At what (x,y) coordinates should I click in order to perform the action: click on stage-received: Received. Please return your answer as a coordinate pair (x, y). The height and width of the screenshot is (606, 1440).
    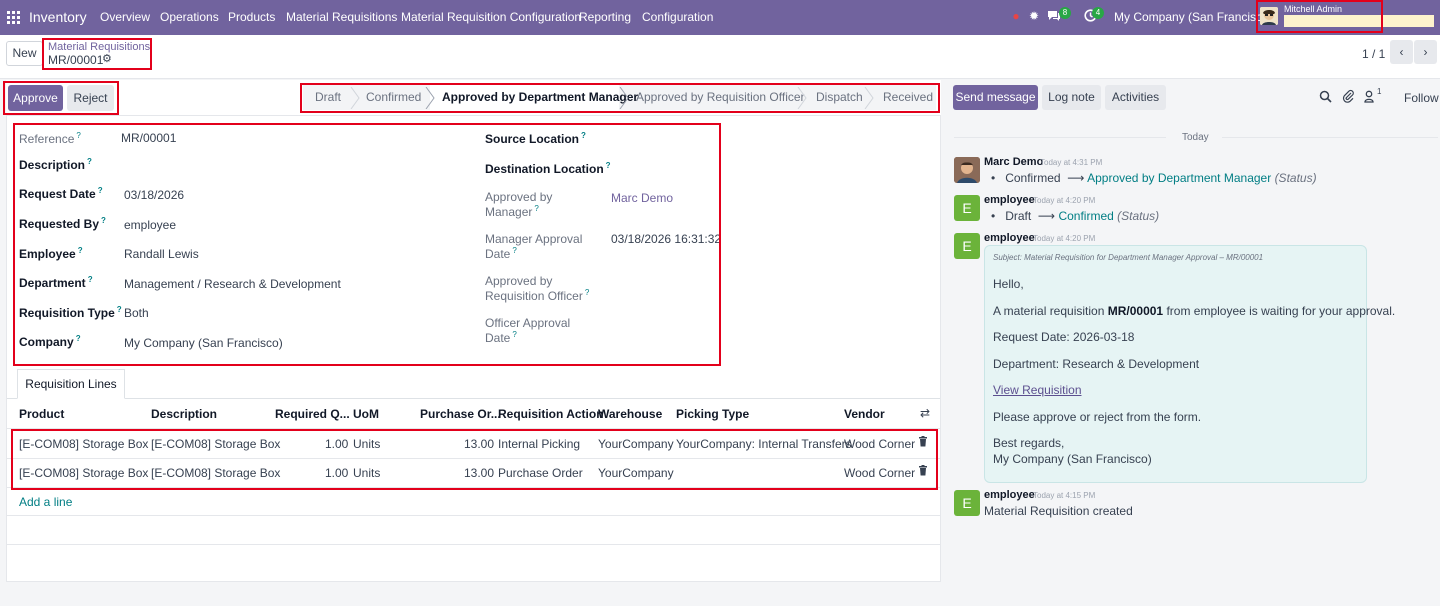
    Looking at the image, I should click on (908, 97).